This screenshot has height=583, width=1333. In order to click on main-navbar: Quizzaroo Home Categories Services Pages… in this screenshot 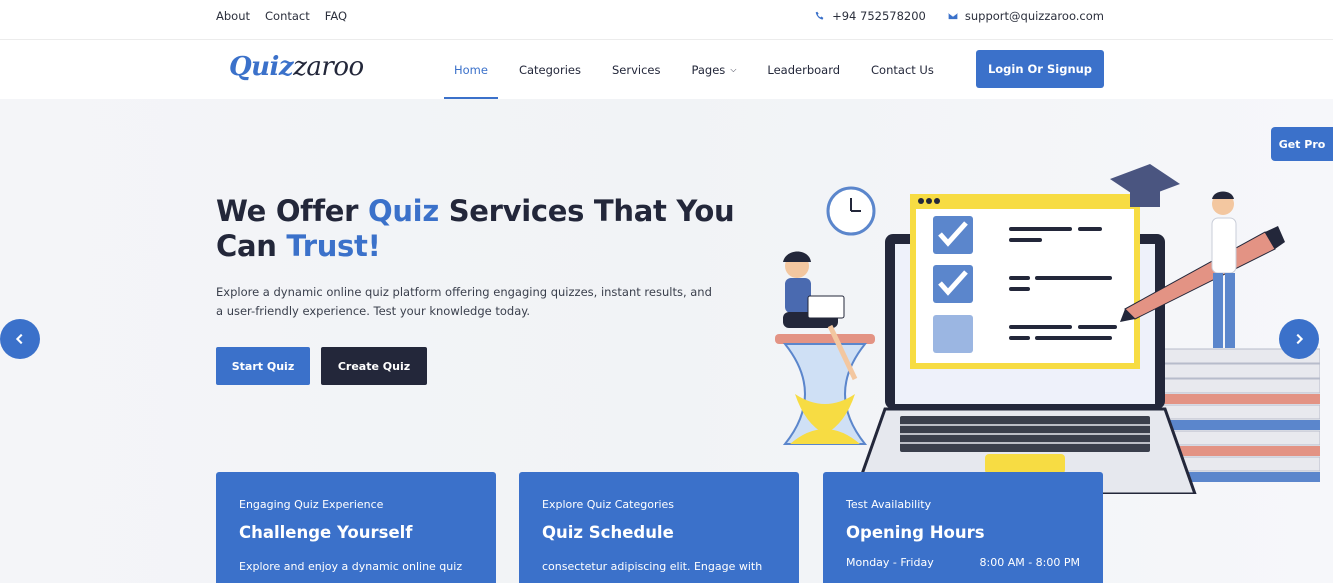, I will do `click(666, 69)`.